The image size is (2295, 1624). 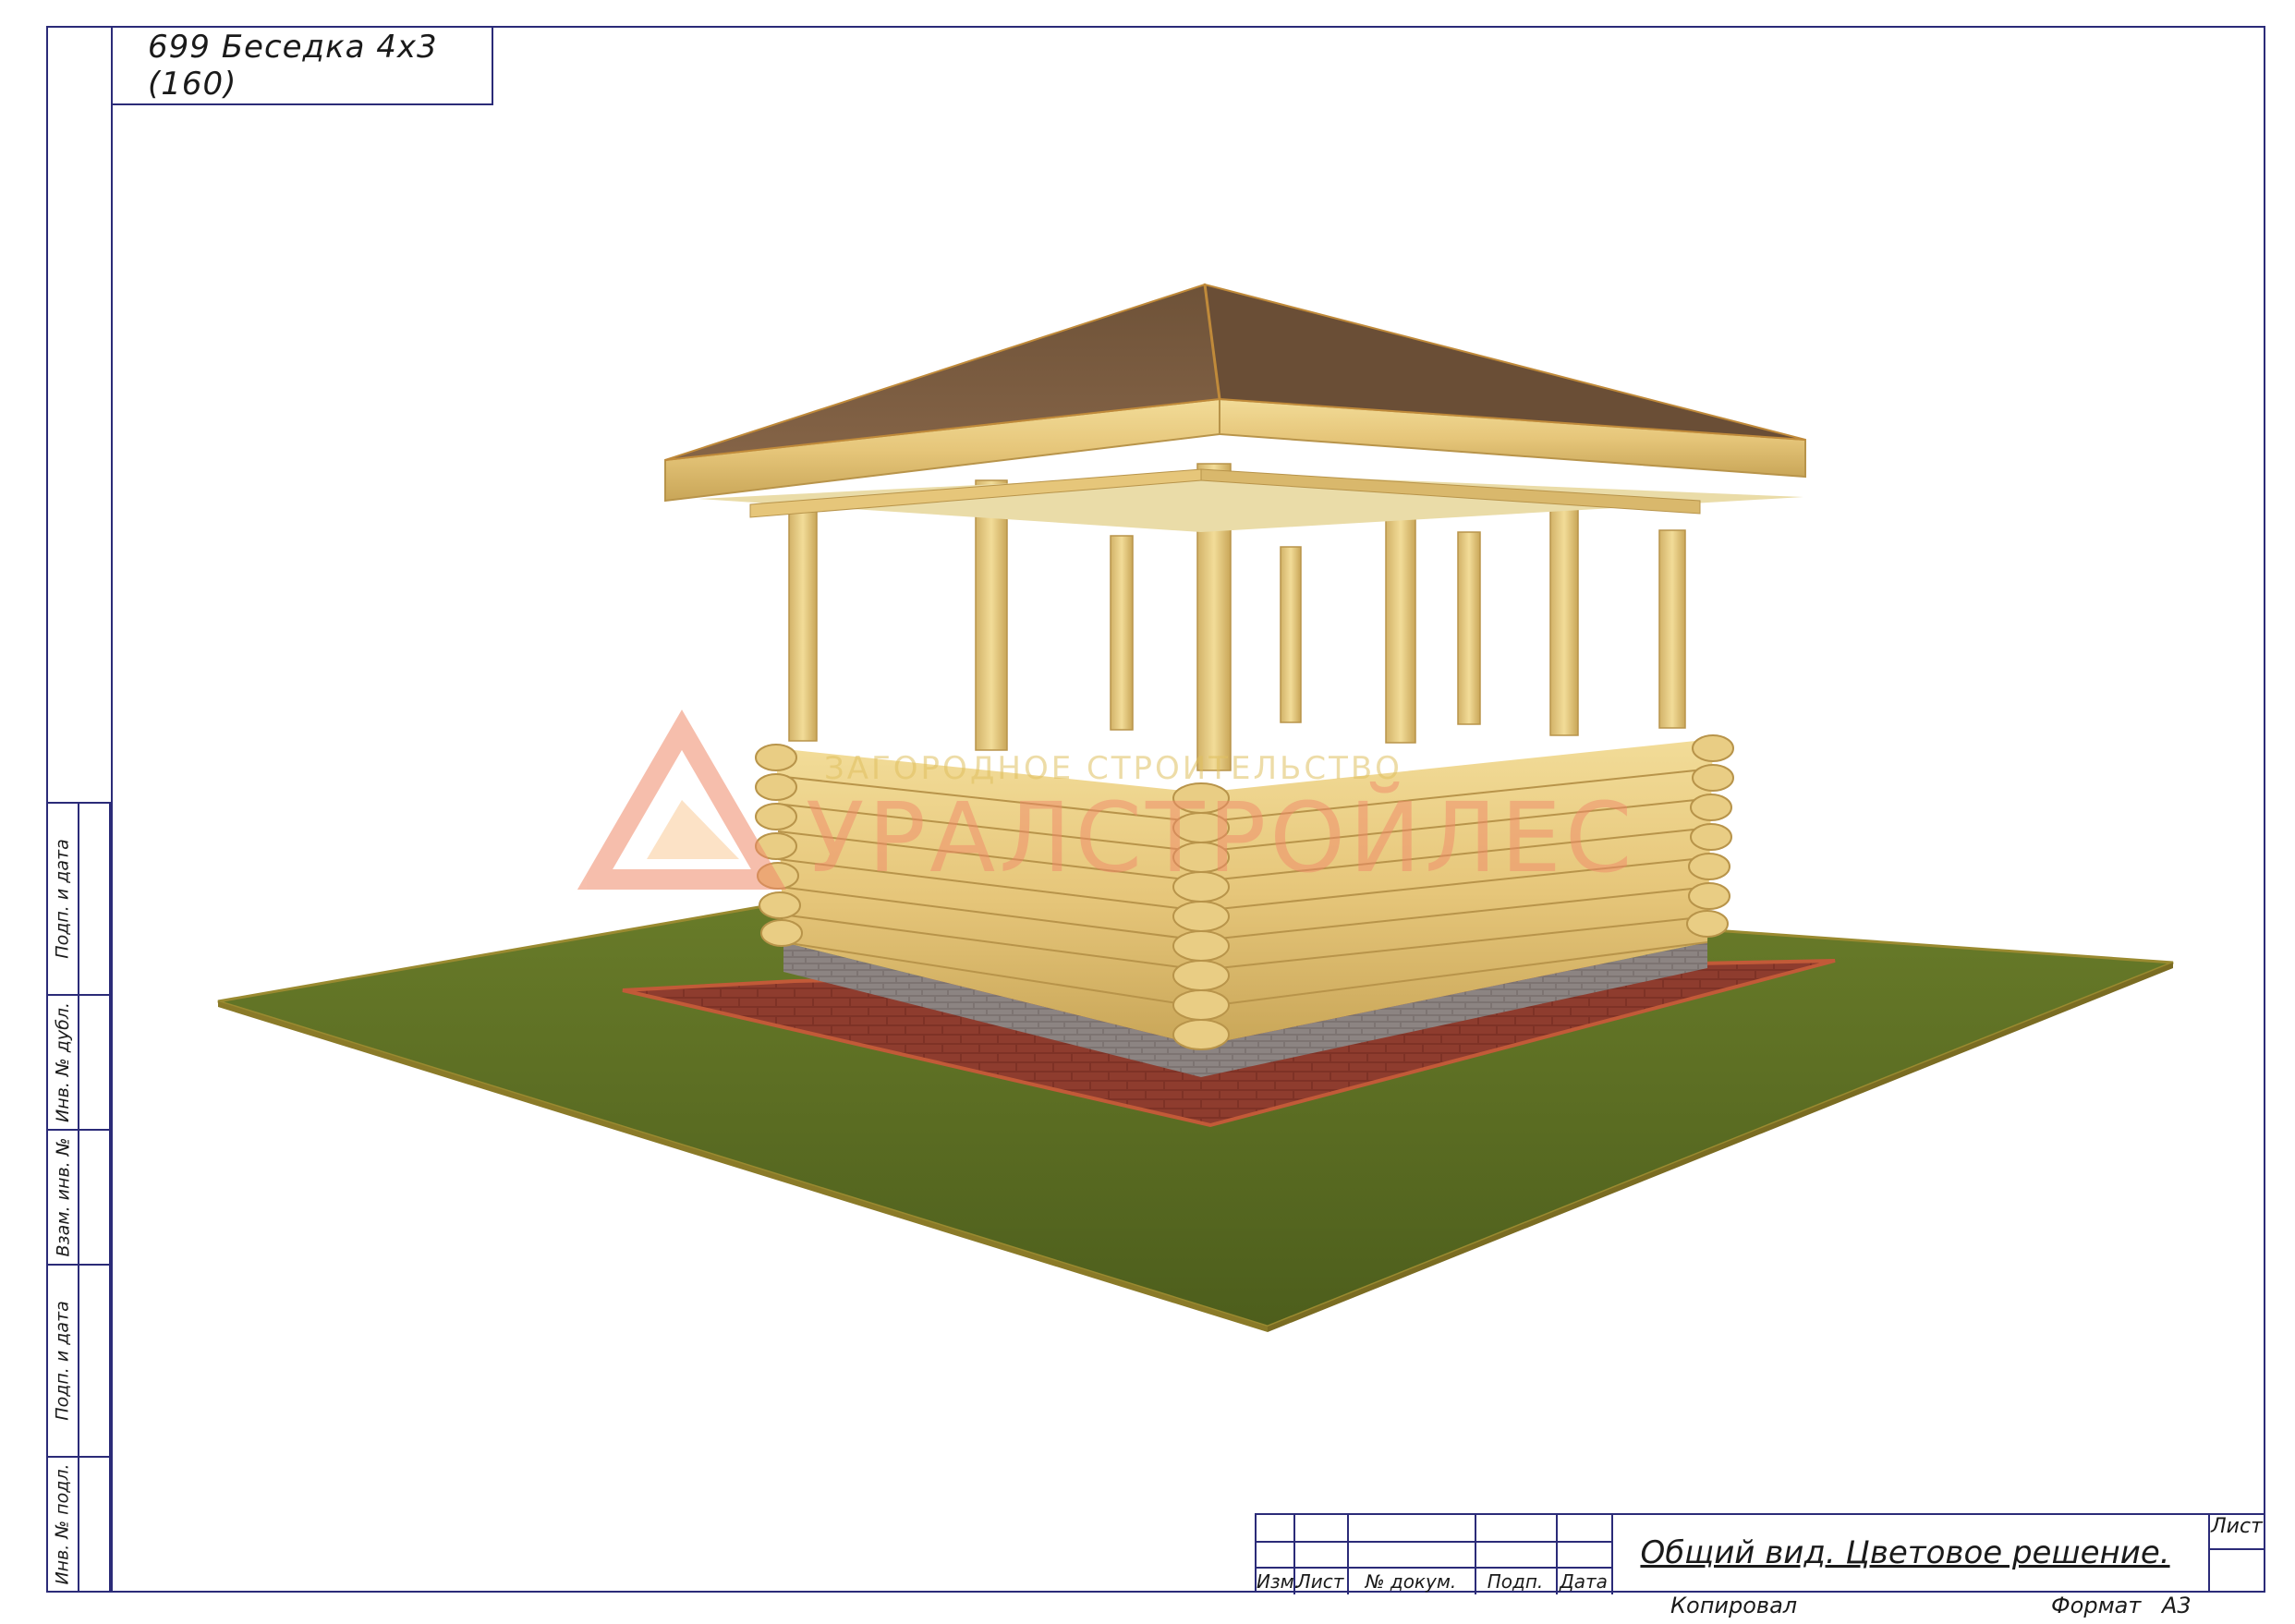 What do you see at coordinates (1434, 1553) in the screenshot?
I see `revision-table: Изм. Лист № докум. Подп. Дата` at bounding box center [1434, 1553].